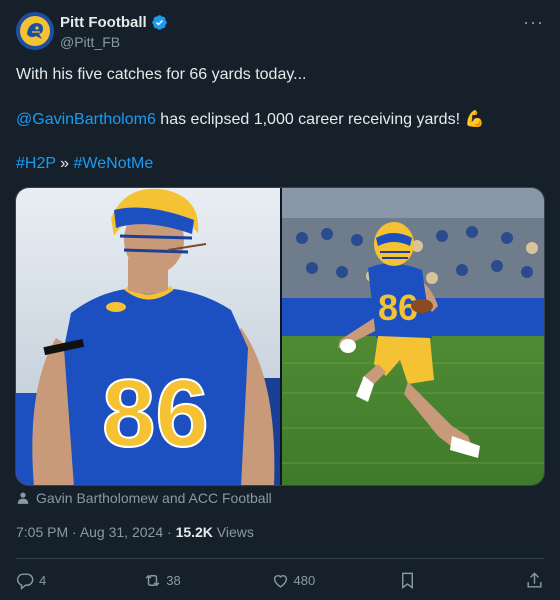 This screenshot has width=560, height=600. What do you see at coordinates (152, 580) in the screenshot?
I see `repost-icon` at bounding box center [152, 580].